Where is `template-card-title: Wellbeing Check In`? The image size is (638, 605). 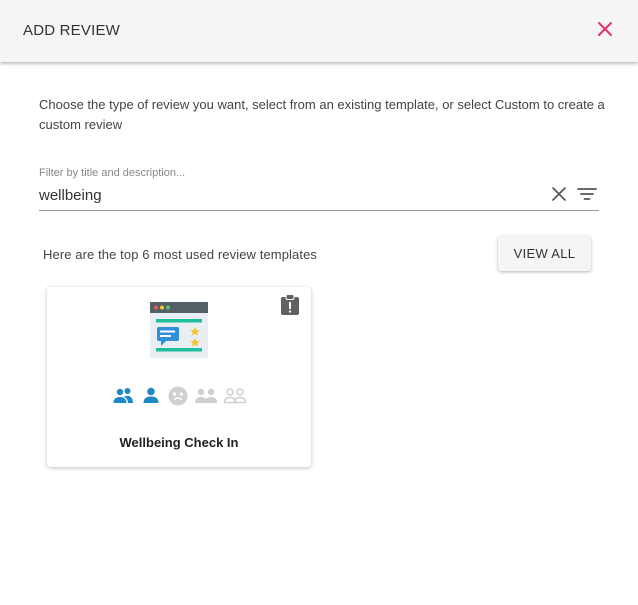 template-card-title: Wellbeing Check In is located at coordinates (179, 442).